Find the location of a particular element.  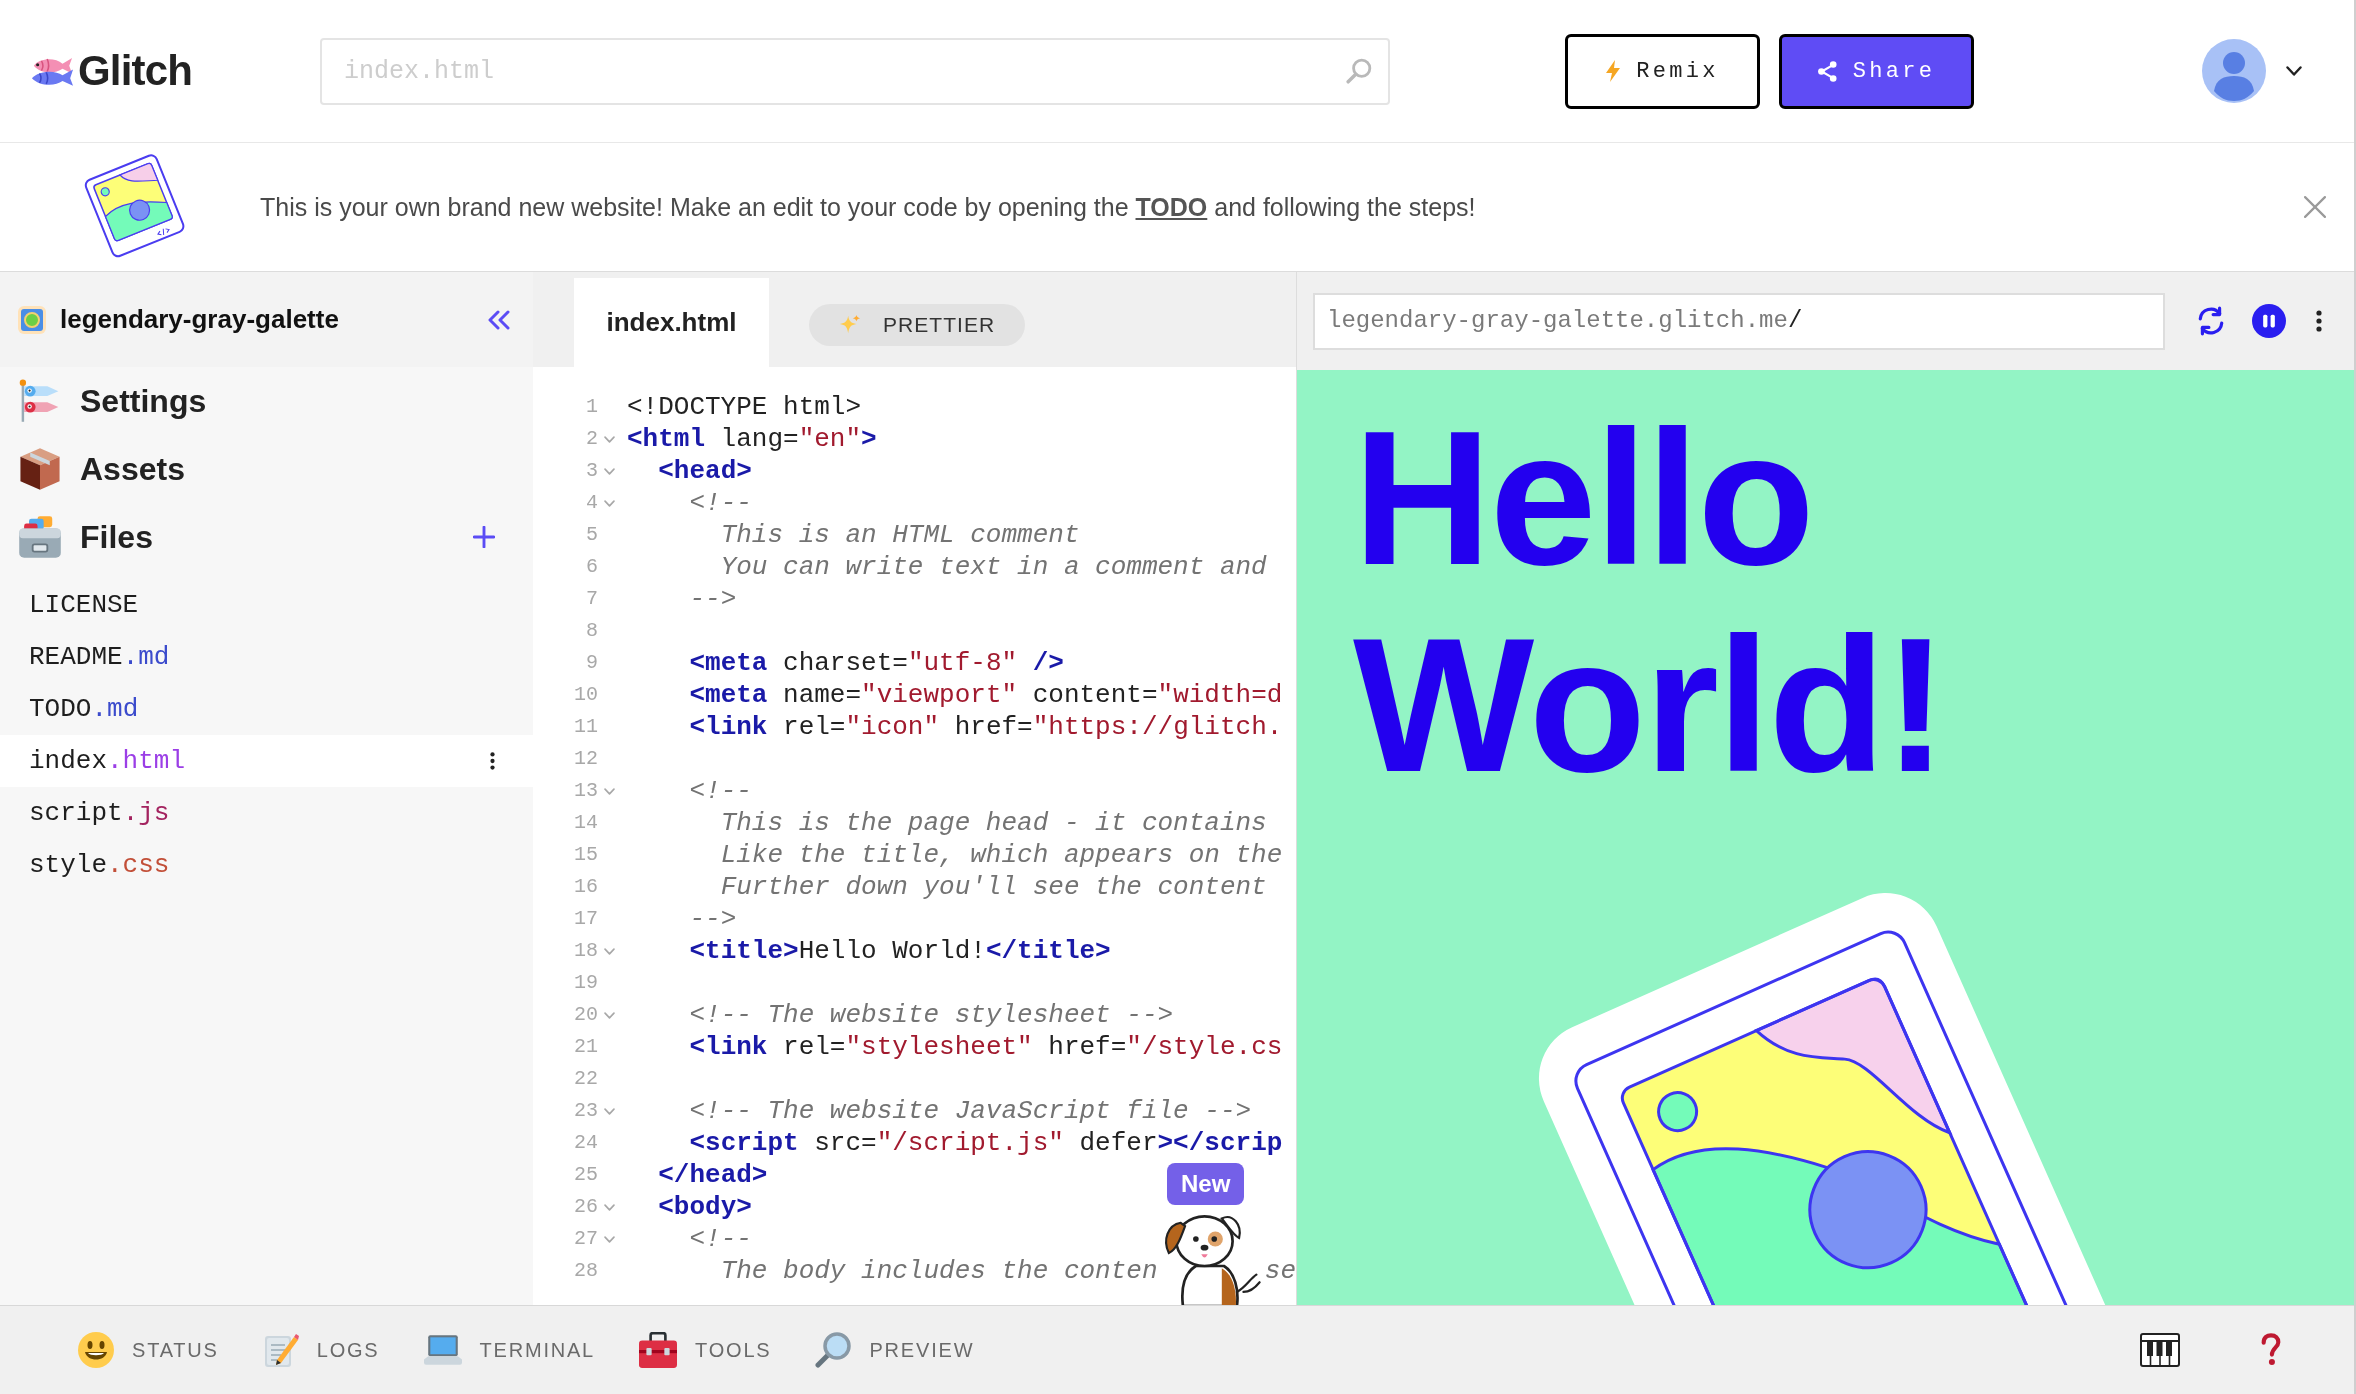

code-text: <body> is located at coordinates (705, 1207).